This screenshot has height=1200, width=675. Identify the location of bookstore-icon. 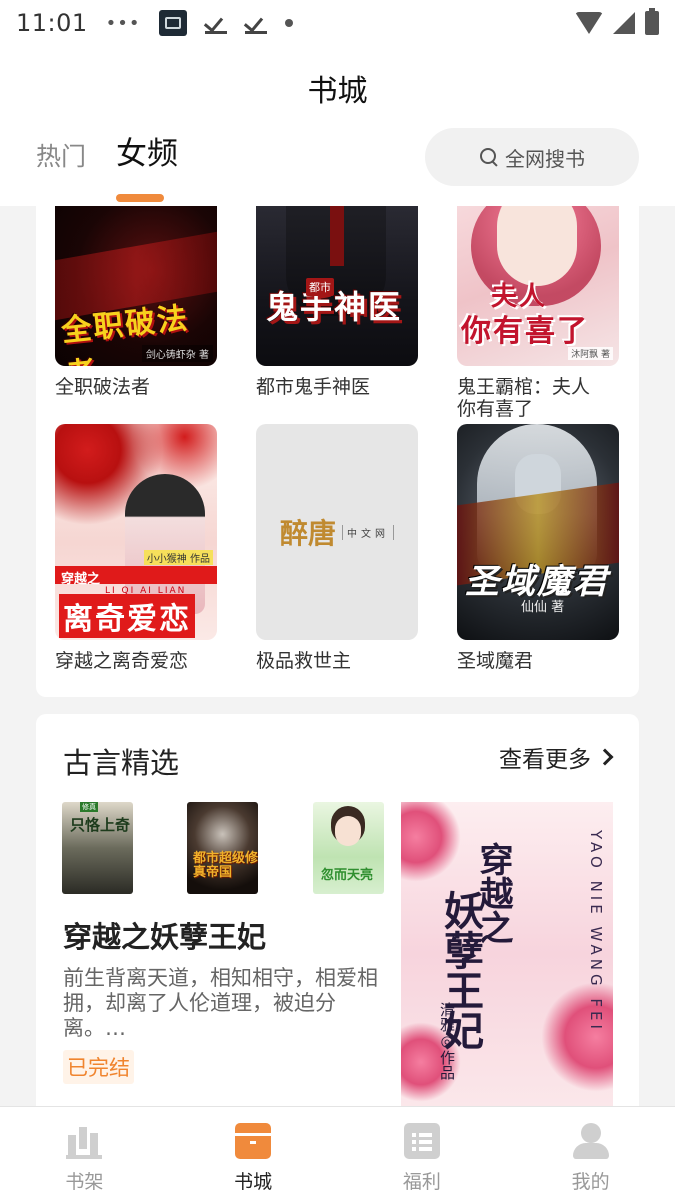
(253, 1141).